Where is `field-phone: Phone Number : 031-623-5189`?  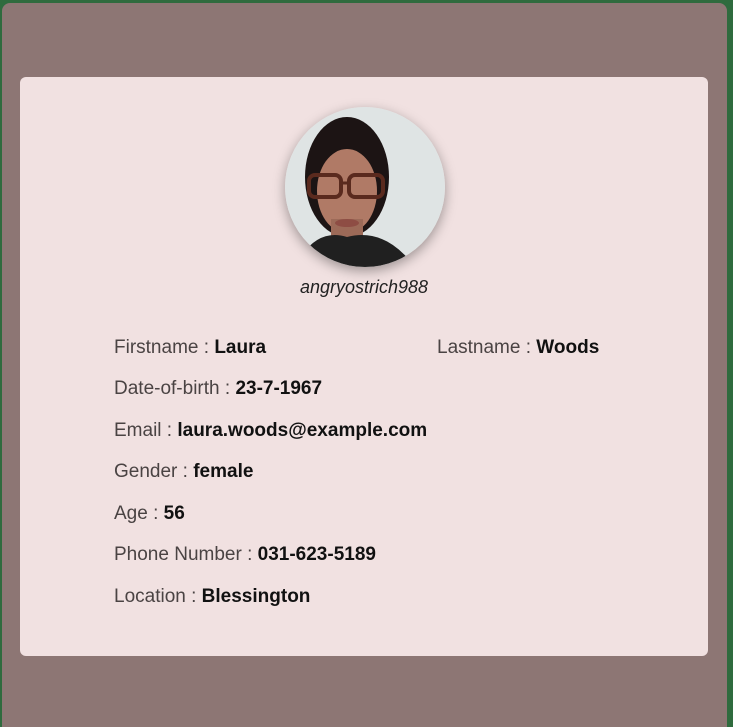 field-phone: Phone Number : 031-623-5189 is located at coordinates (245, 555).